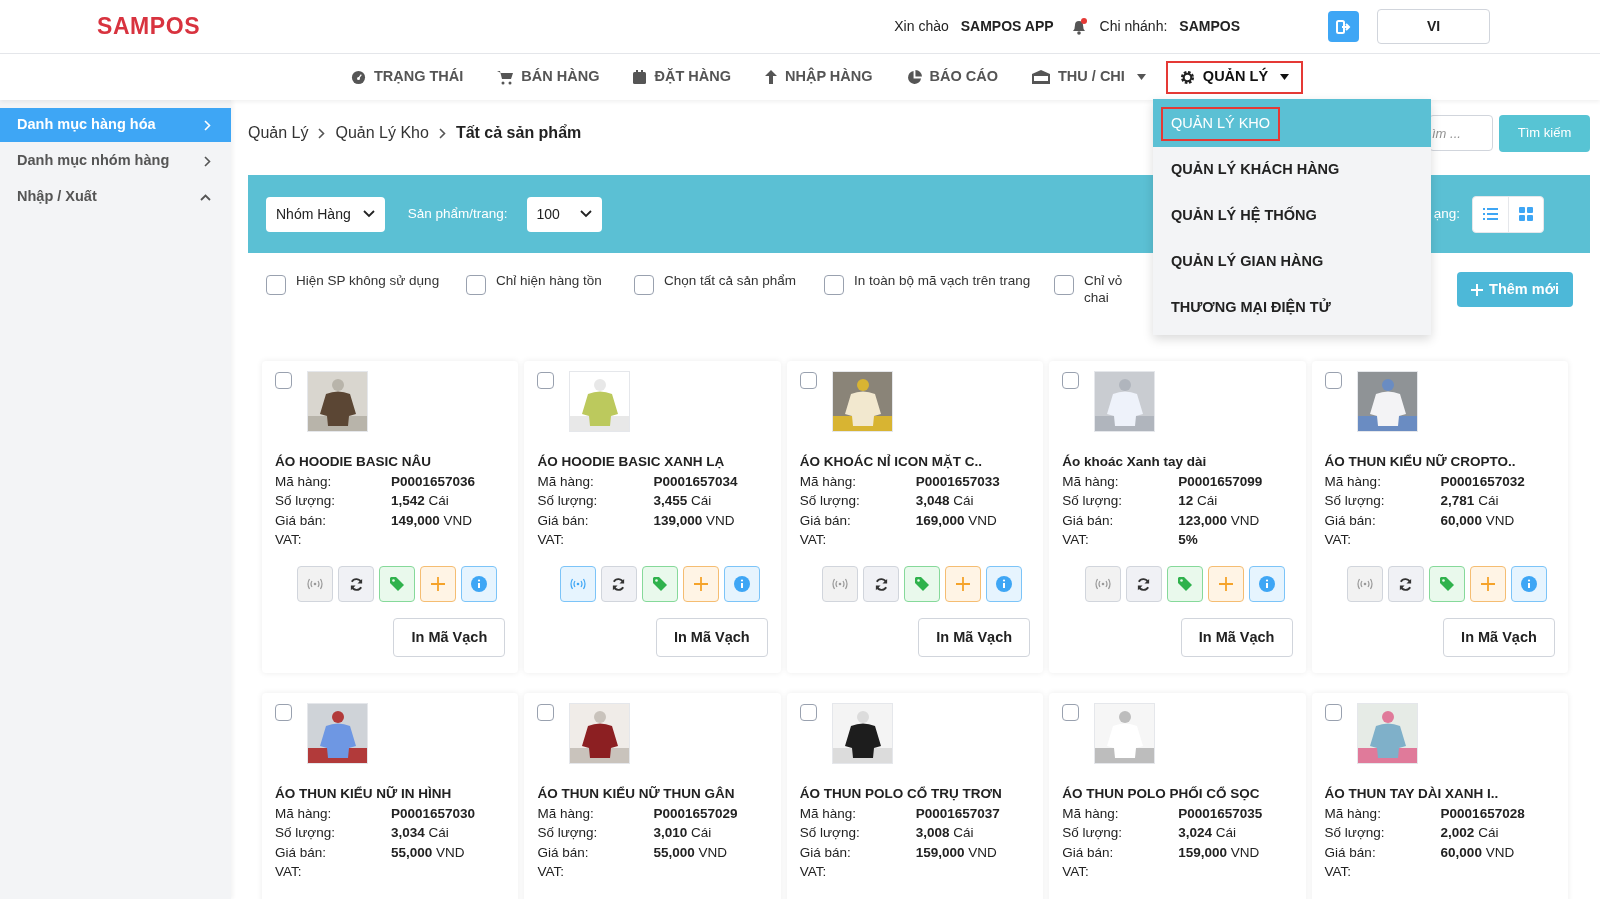 The image size is (1600, 899). Describe the element at coordinates (505, 77) in the screenshot. I see `cart-icon` at that location.